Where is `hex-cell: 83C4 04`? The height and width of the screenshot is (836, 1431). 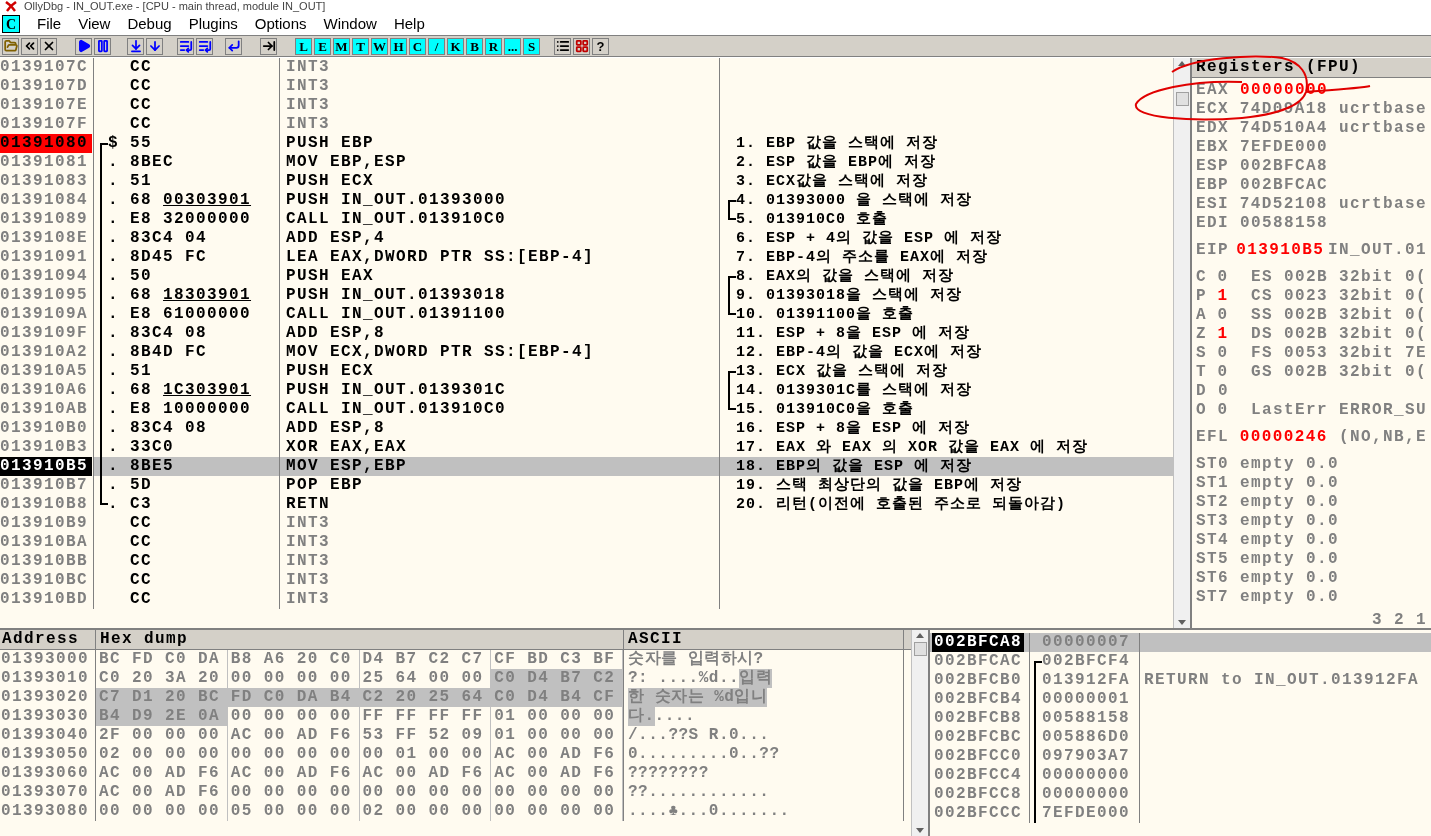 hex-cell: 83C4 04 is located at coordinates (168, 238).